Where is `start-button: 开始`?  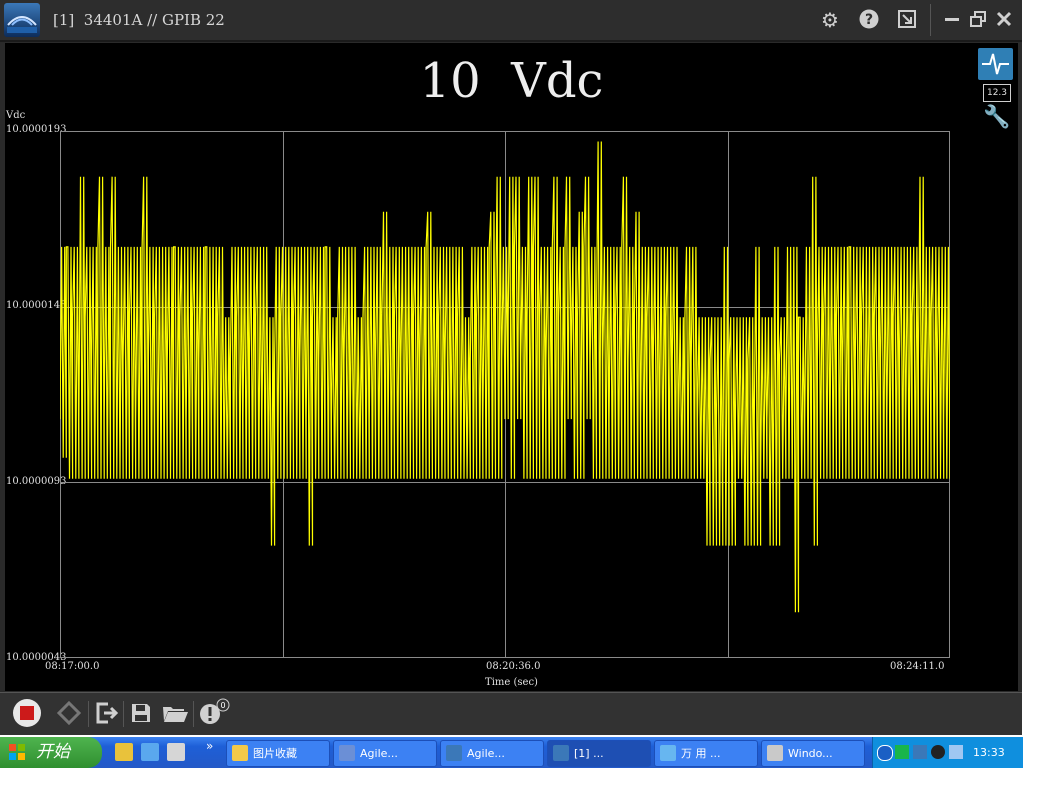 start-button: 开始 is located at coordinates (51, 752).